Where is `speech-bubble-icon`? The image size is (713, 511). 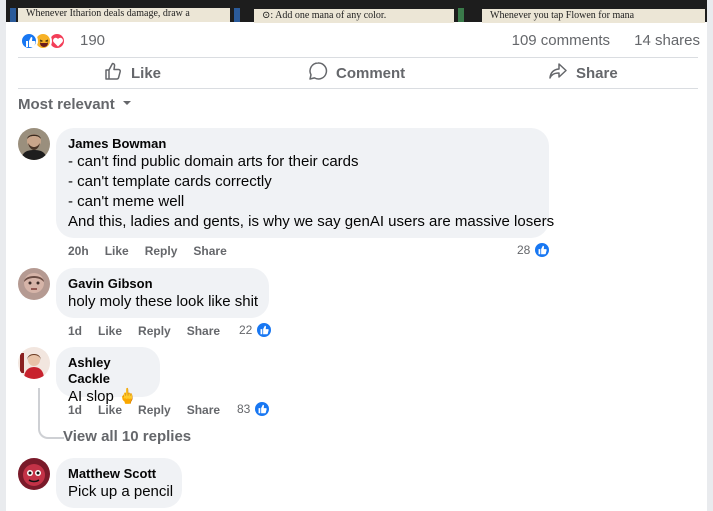 speech-bubble-icon is located at coordinates (318, 73).